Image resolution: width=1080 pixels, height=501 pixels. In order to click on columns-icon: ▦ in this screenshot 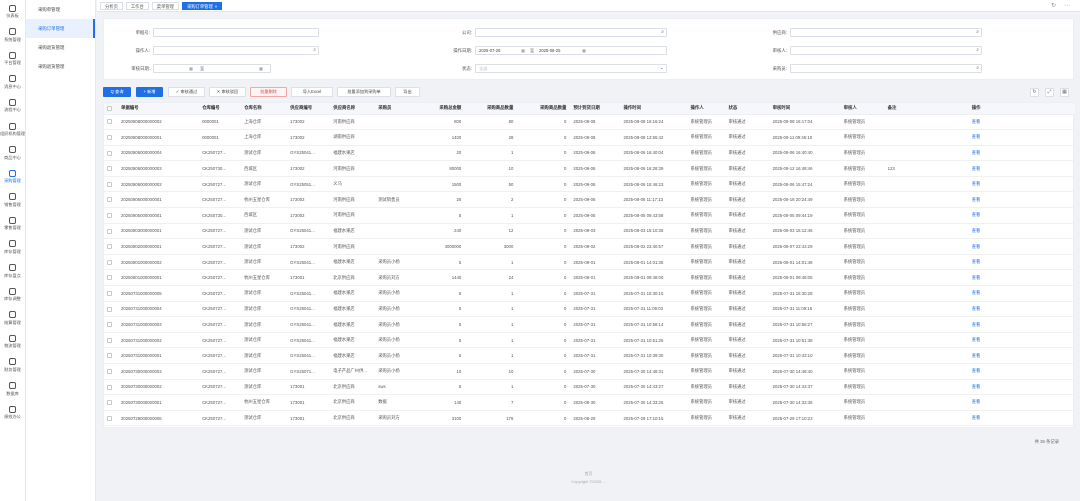, I will do `click(1064, 92)`.